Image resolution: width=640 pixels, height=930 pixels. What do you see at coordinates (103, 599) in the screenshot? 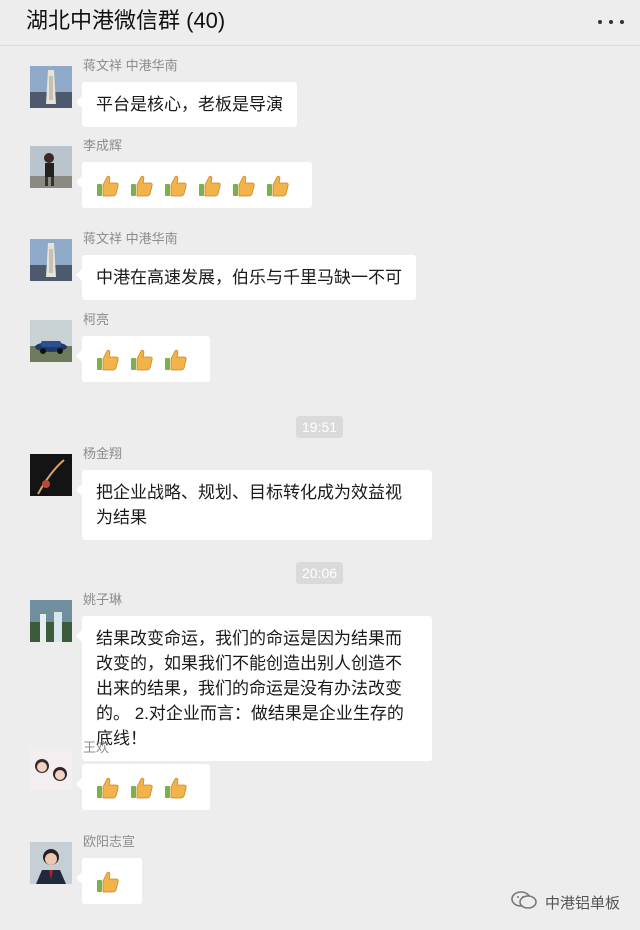
I see `sender-name: 姚子琳` at bounding box center [103, 599].